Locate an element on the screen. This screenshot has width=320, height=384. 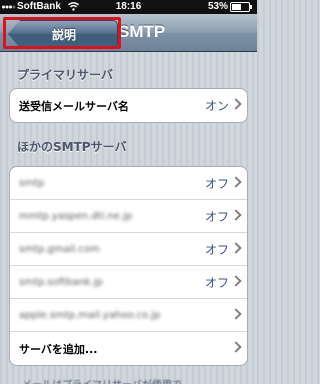
row-value: オン is located at coordinates (216, 106).